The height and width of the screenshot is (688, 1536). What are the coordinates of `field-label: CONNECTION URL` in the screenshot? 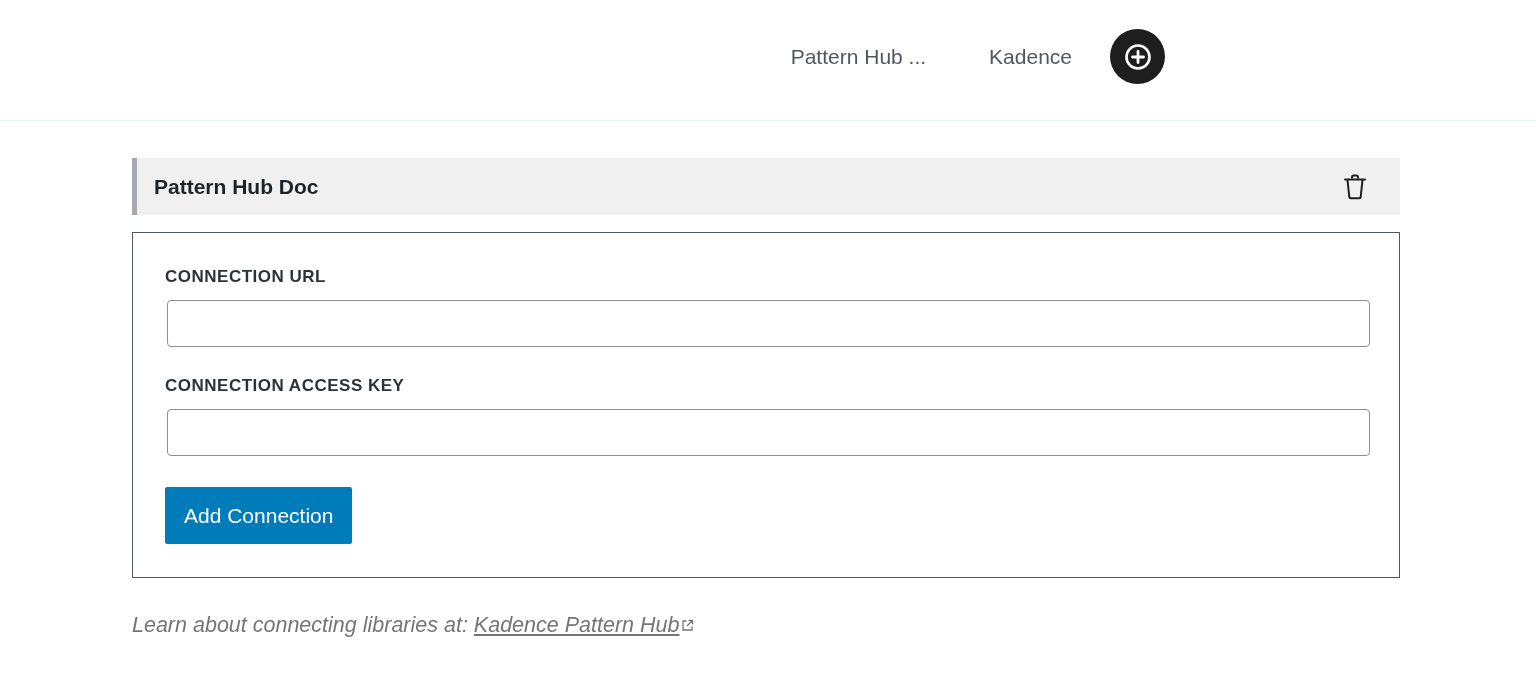 It's located at (246, 277).